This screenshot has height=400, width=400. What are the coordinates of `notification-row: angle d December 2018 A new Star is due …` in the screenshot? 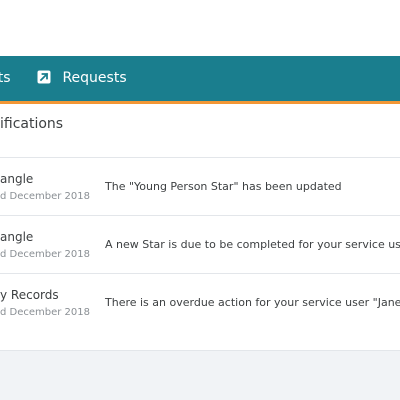 It's located at (200, 244).